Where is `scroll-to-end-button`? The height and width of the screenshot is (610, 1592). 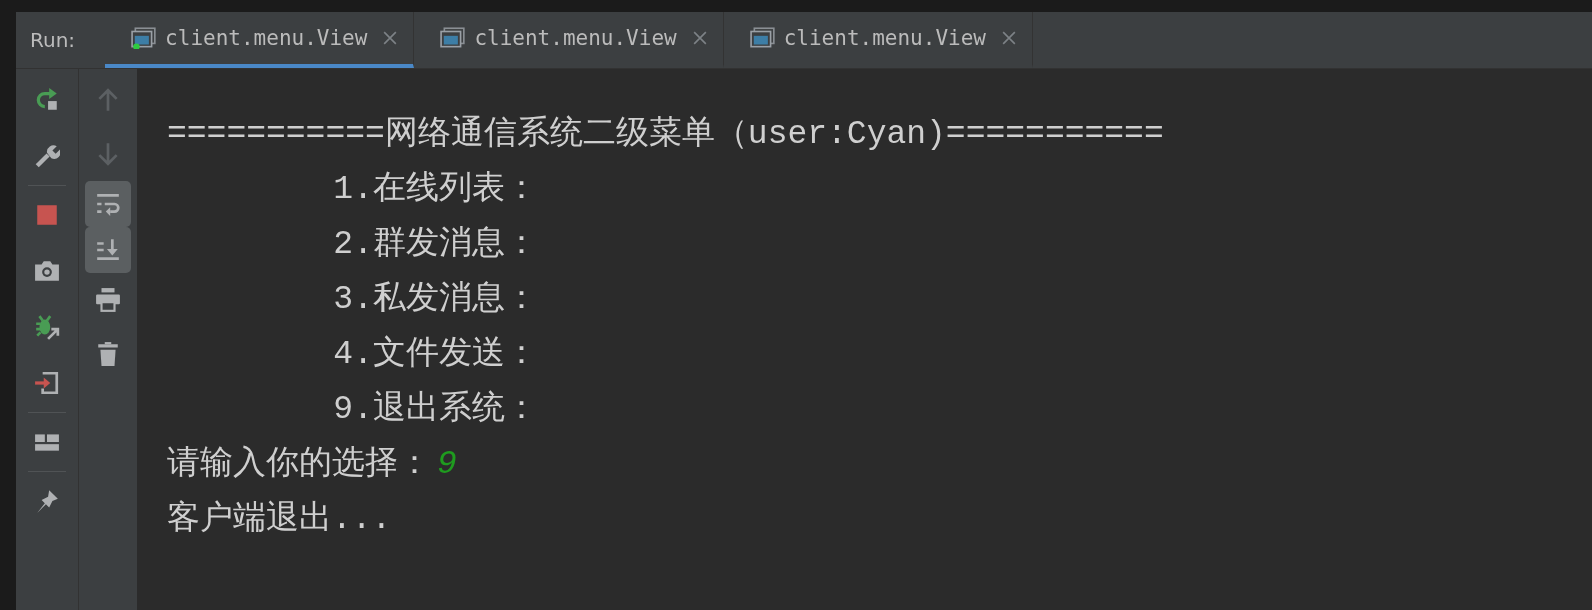
scroll-to-end-button is located at coordinates (108, 250).